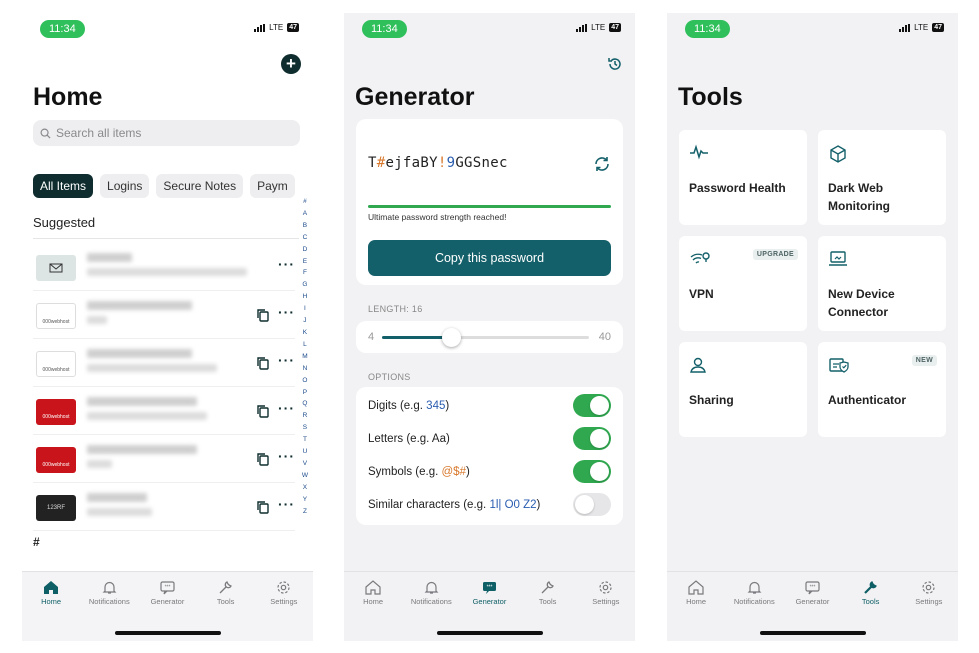 This screenshot has width=979, height=653. I want to click on alphabet-letter: O, so click(304, 381).